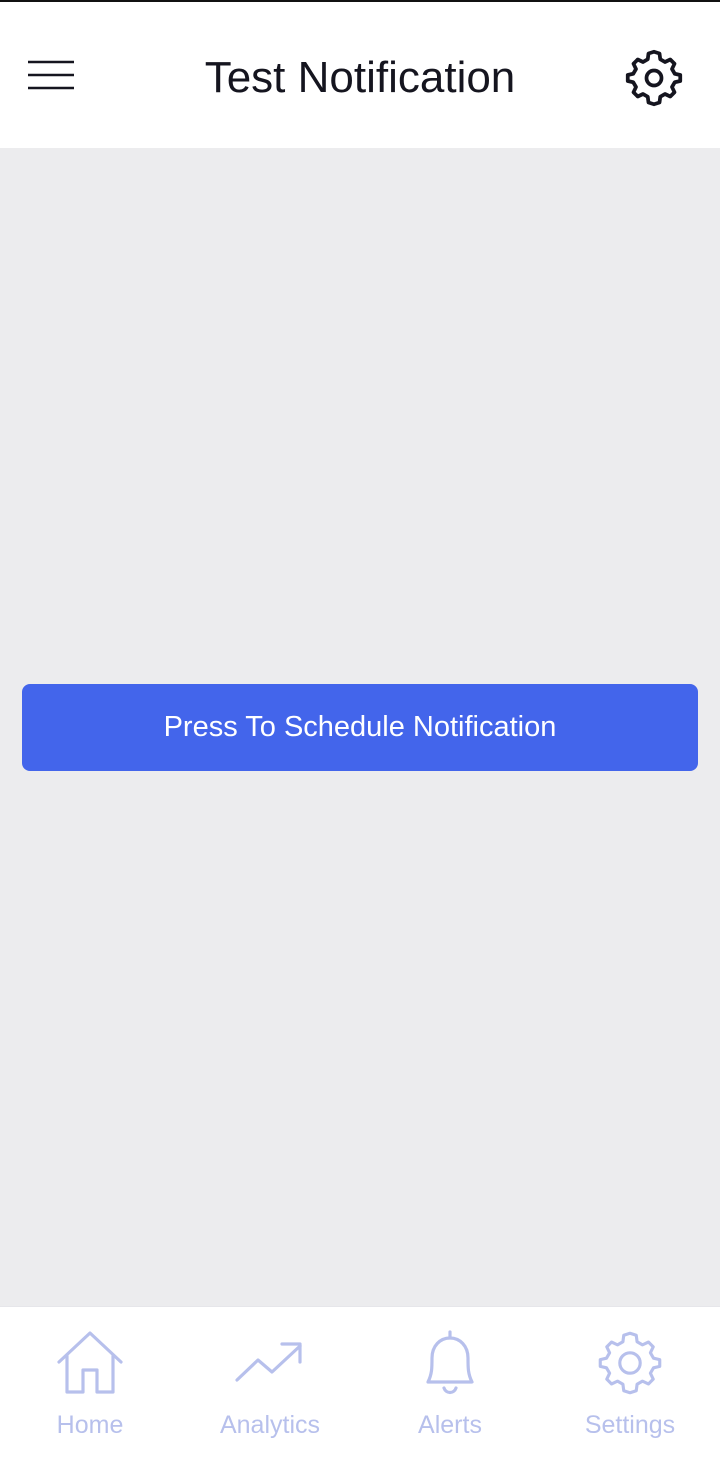 The image size is (720, 1468). What do you see at coordinates (90, 1425) in the screenshot?
I see `nav-label-home: Home` at bounding box center [90, 1425].